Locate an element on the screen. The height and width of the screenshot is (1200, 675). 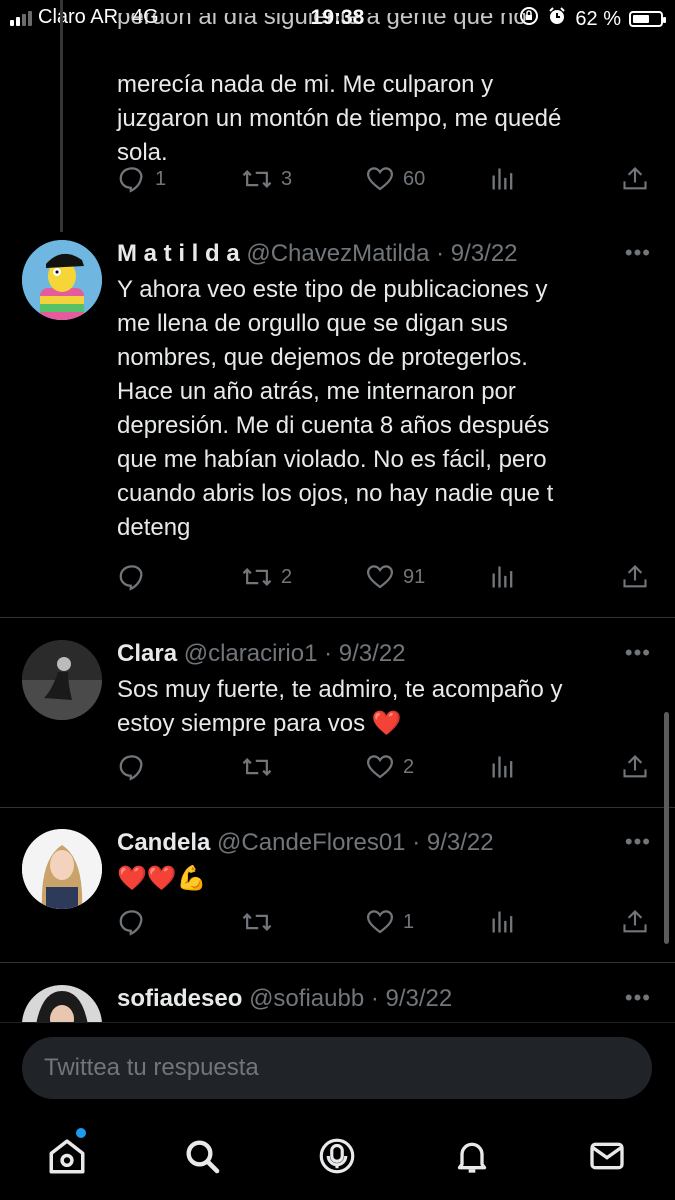
tweet-actions: 2 91 is located at coordinates (387, 578).